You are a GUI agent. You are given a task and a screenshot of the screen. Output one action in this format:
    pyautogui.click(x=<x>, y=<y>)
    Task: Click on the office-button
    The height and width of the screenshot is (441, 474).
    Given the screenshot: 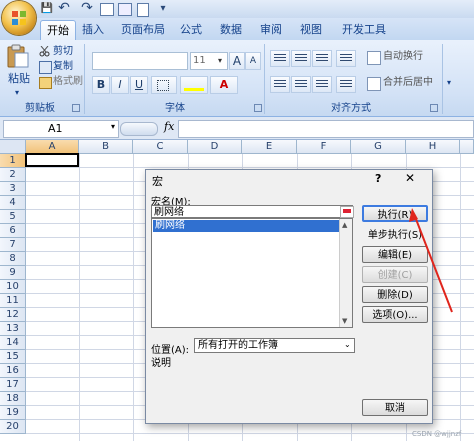 What is the action you would take?
    pyautogui.click(x=19, y=18)
    